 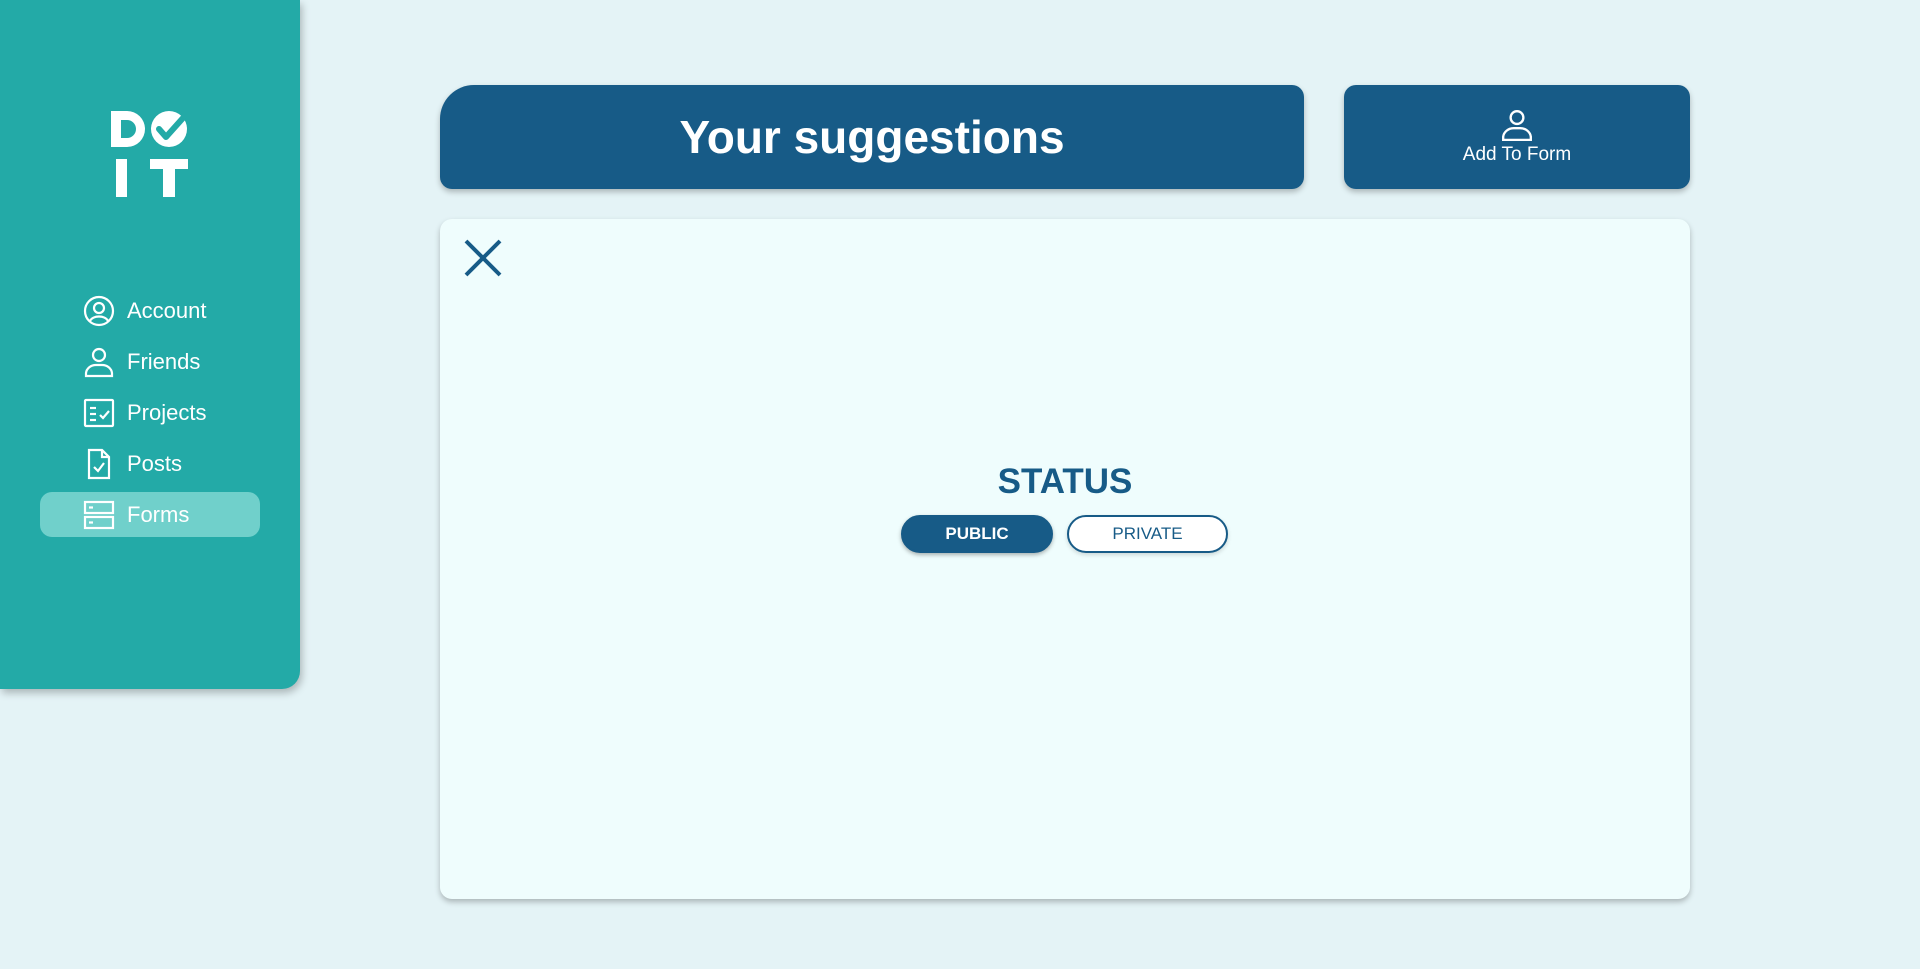 What do you see at coordinates (99, 311) in the screenshot?
I see `user-circle-icon` at bounding box center [99, 311].